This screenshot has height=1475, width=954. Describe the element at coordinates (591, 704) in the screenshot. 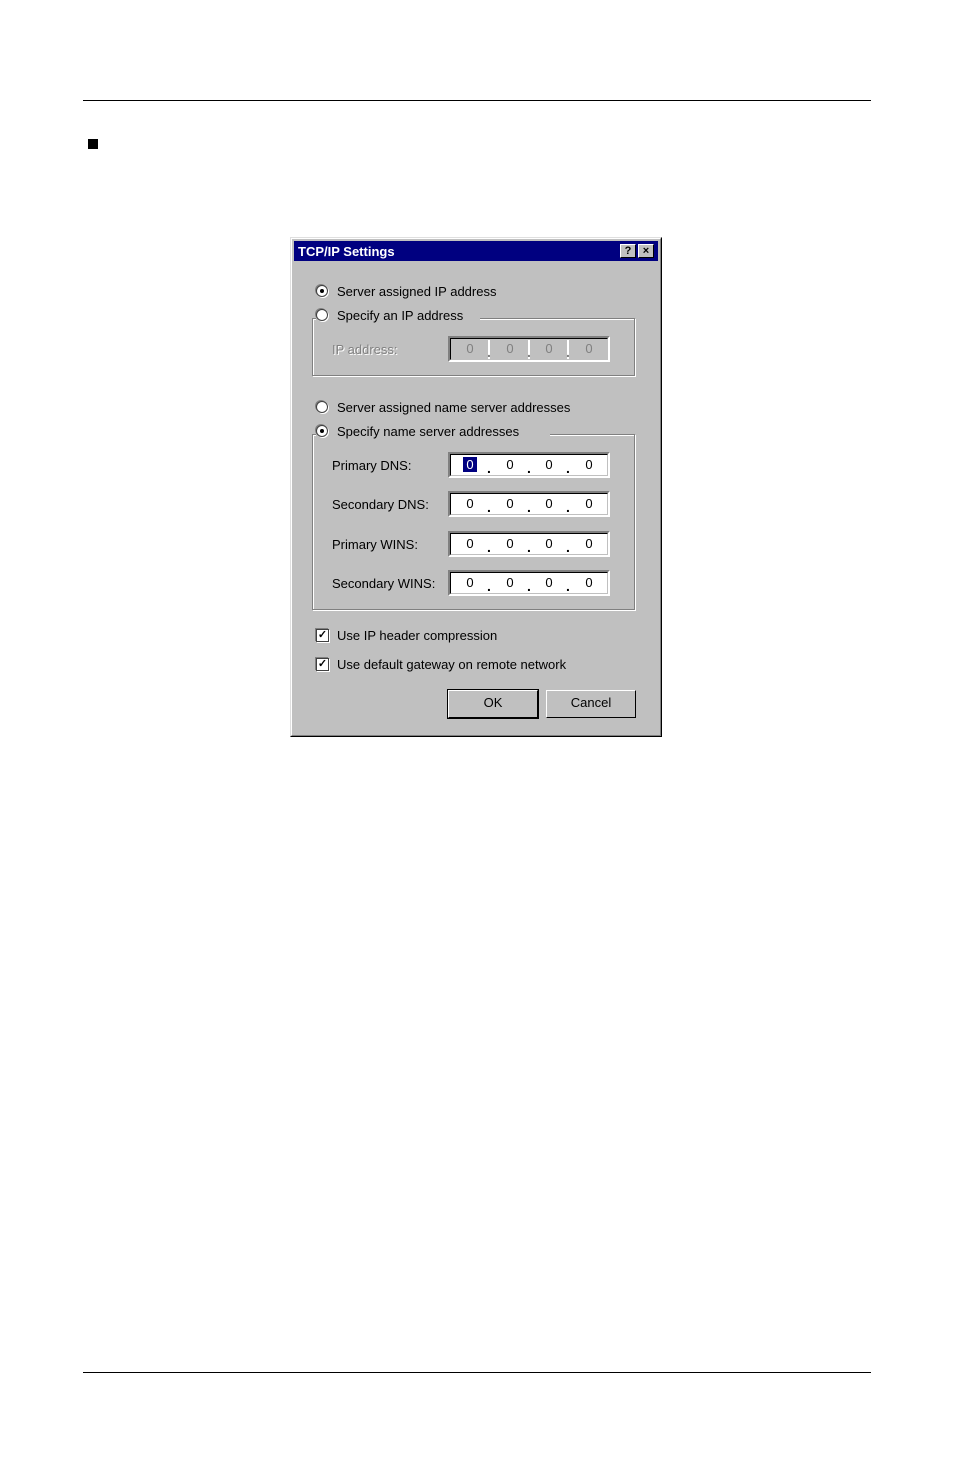

I see `cancel-button: Cancel` at that location.